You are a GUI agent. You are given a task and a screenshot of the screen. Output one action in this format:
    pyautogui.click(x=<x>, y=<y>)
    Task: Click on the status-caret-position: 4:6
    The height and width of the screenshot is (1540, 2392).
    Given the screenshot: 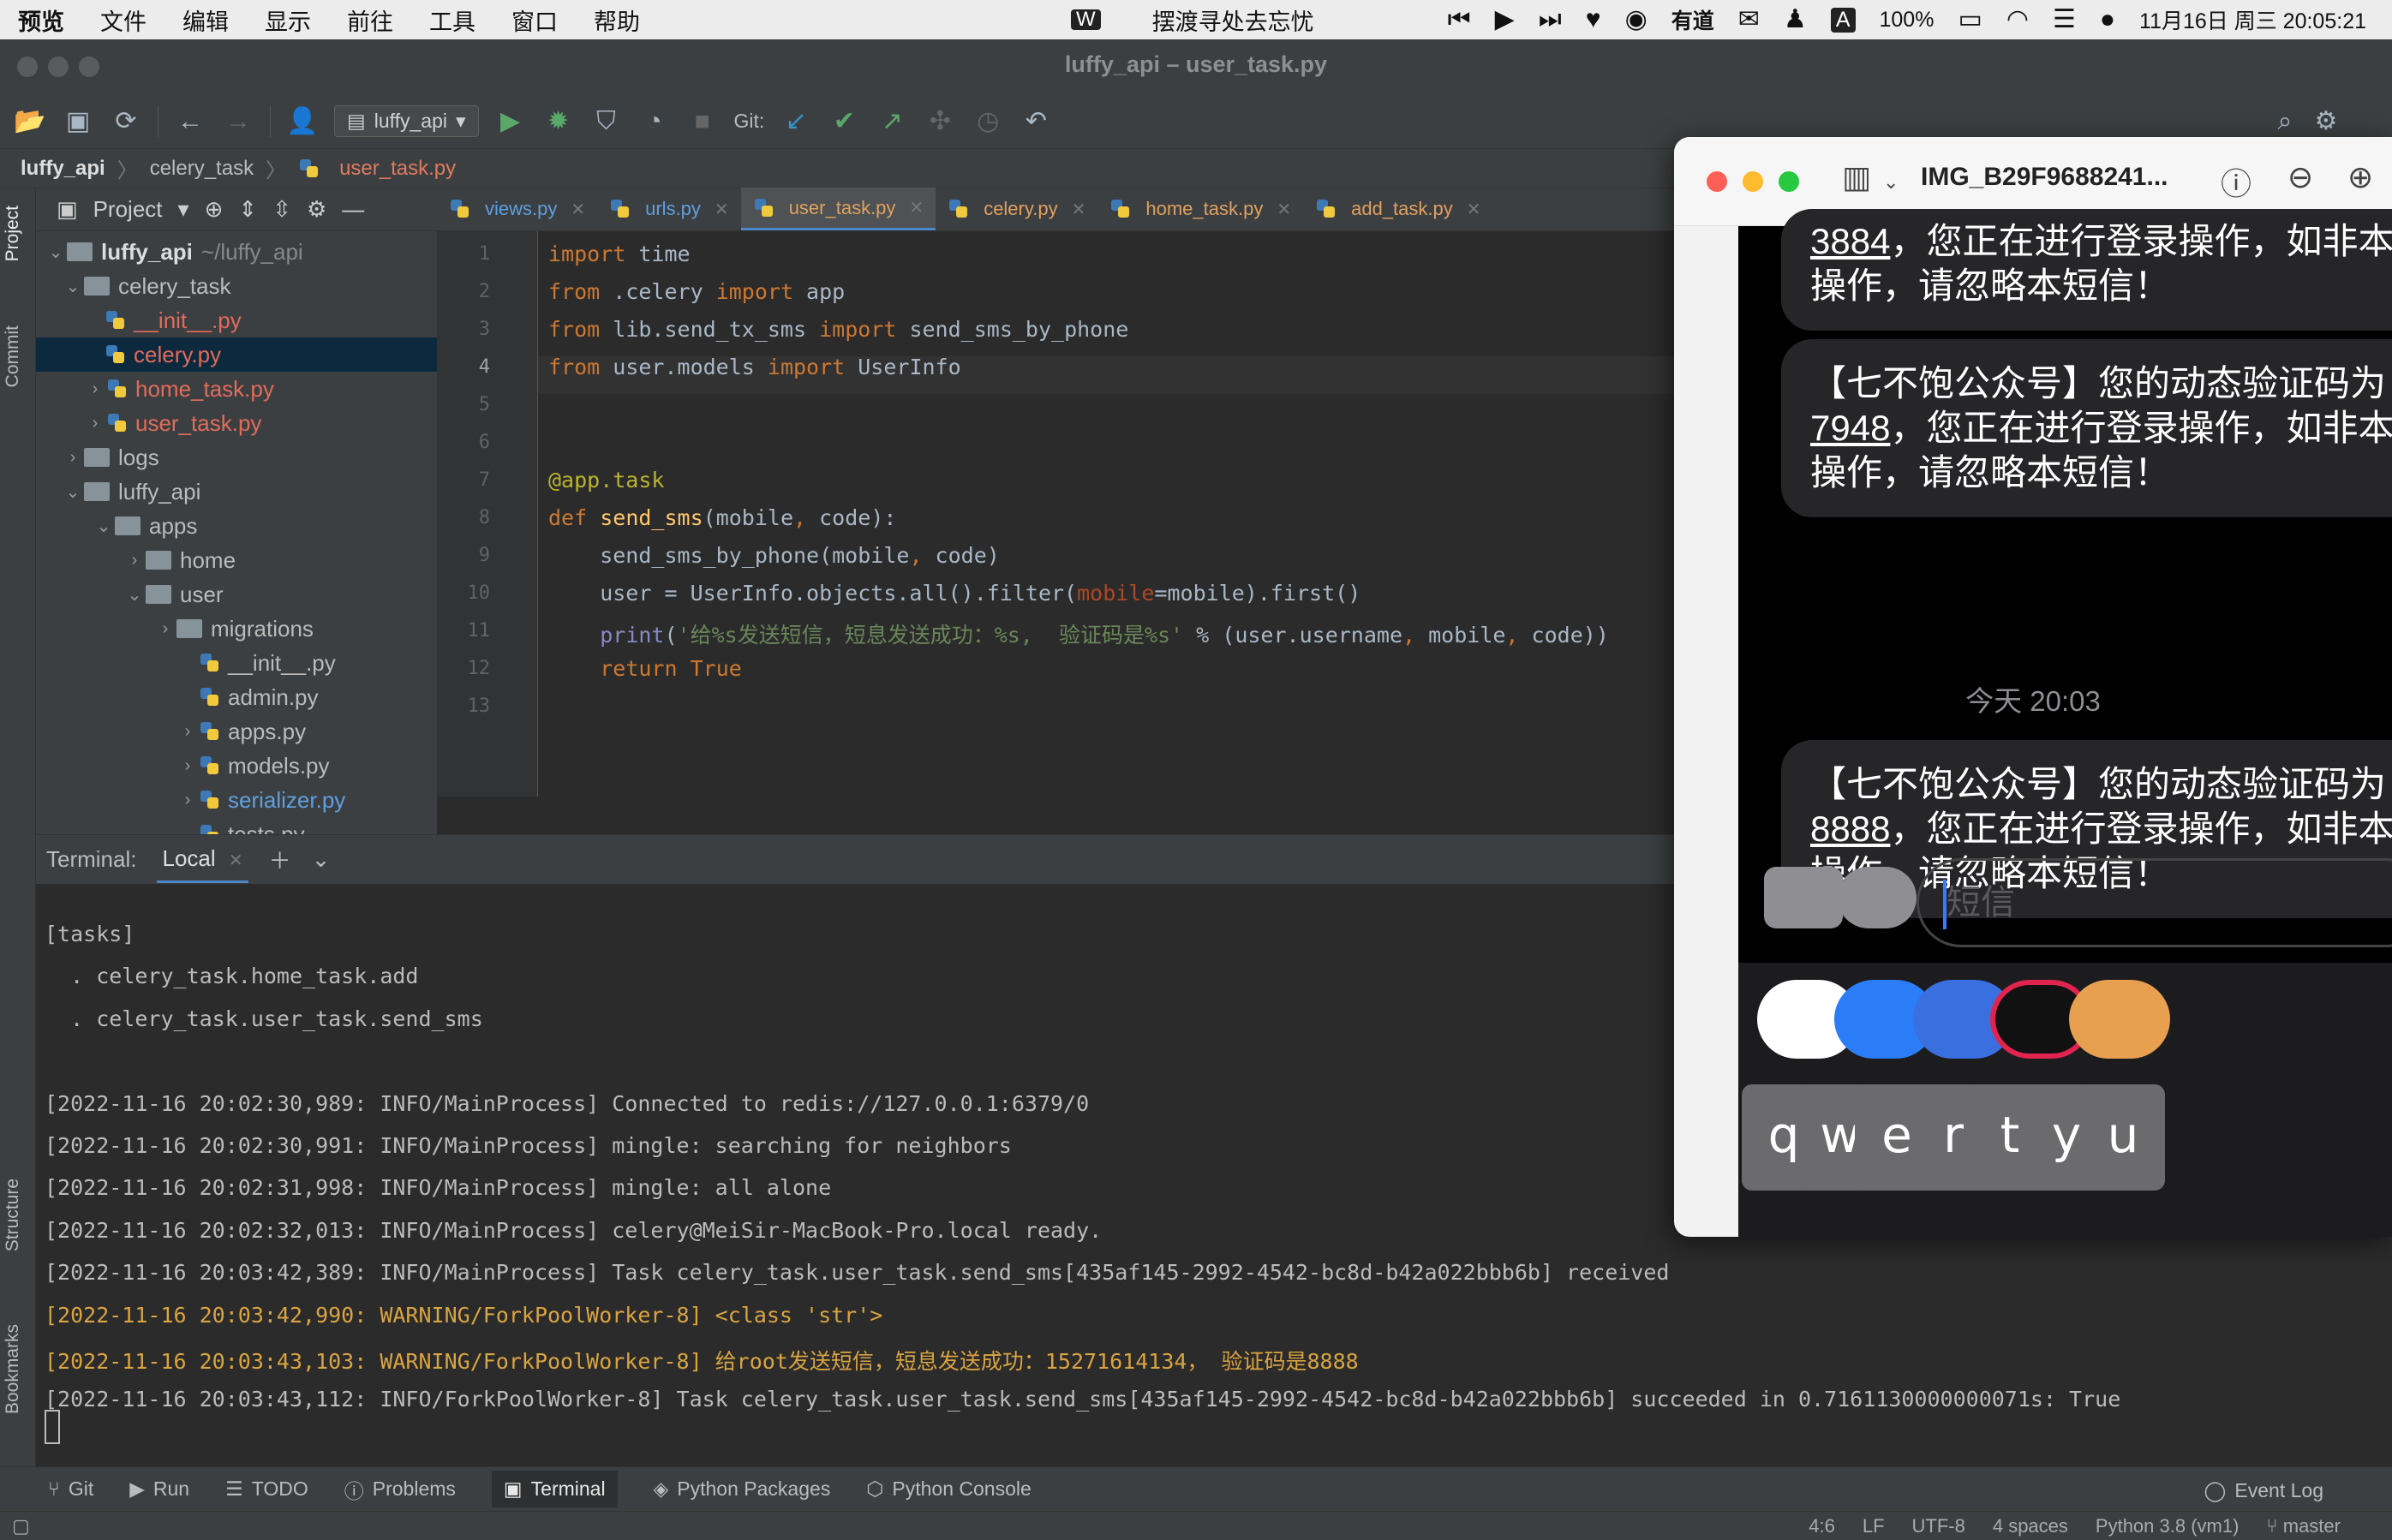 What is the action you would take?
    pyautogui.click(x=1822, y=1526)
    